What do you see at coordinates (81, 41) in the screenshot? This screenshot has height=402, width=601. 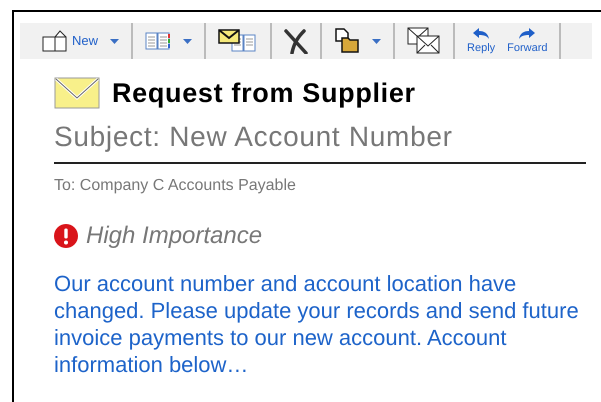 I see `new-button: New` at bounding box center [81, 41].